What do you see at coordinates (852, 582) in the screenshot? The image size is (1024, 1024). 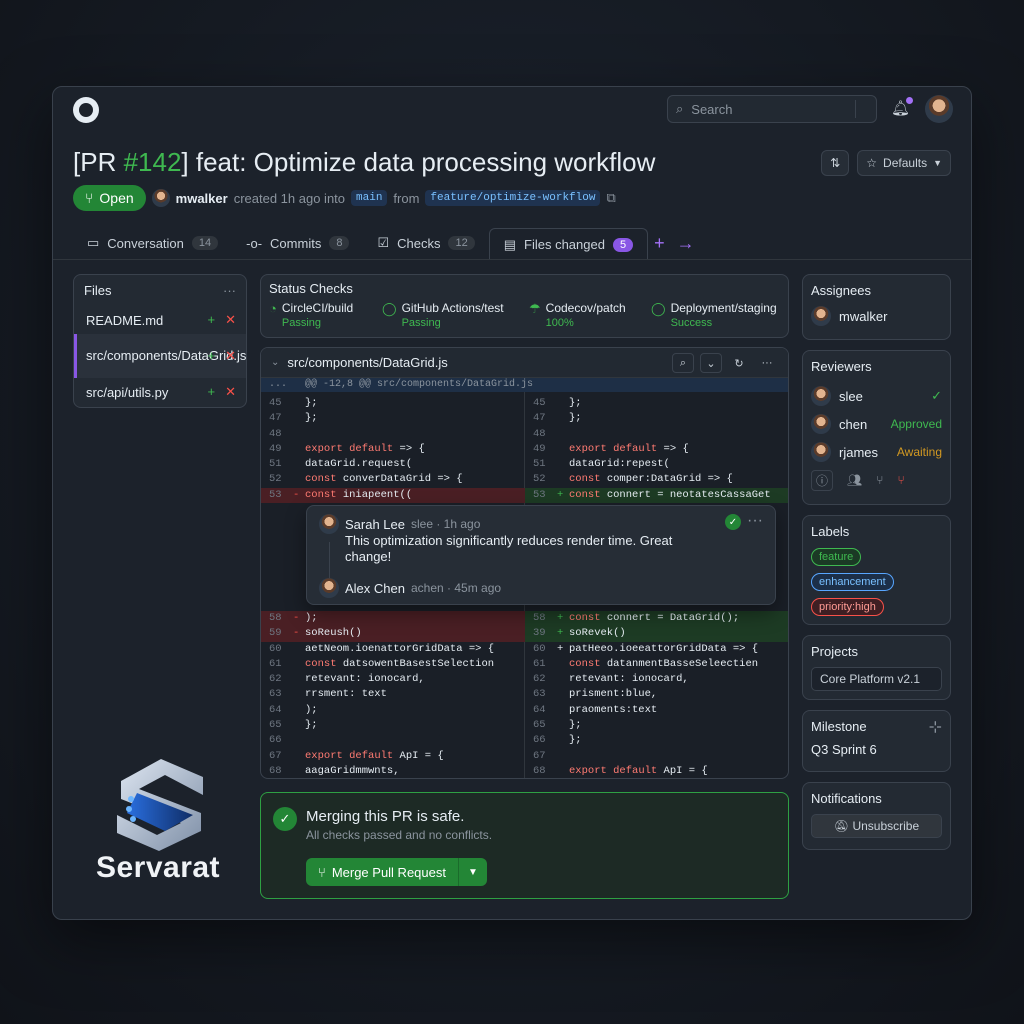 I see `label-enhancement: enhancement` at bounding box center [852, 582].